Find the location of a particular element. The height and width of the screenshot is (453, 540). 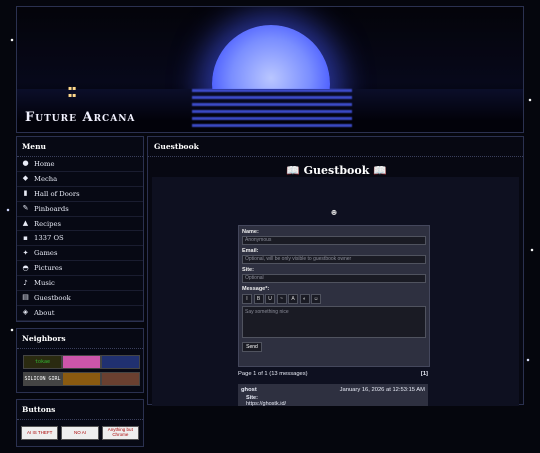

format-button: I is located at coordinates (247, 299).